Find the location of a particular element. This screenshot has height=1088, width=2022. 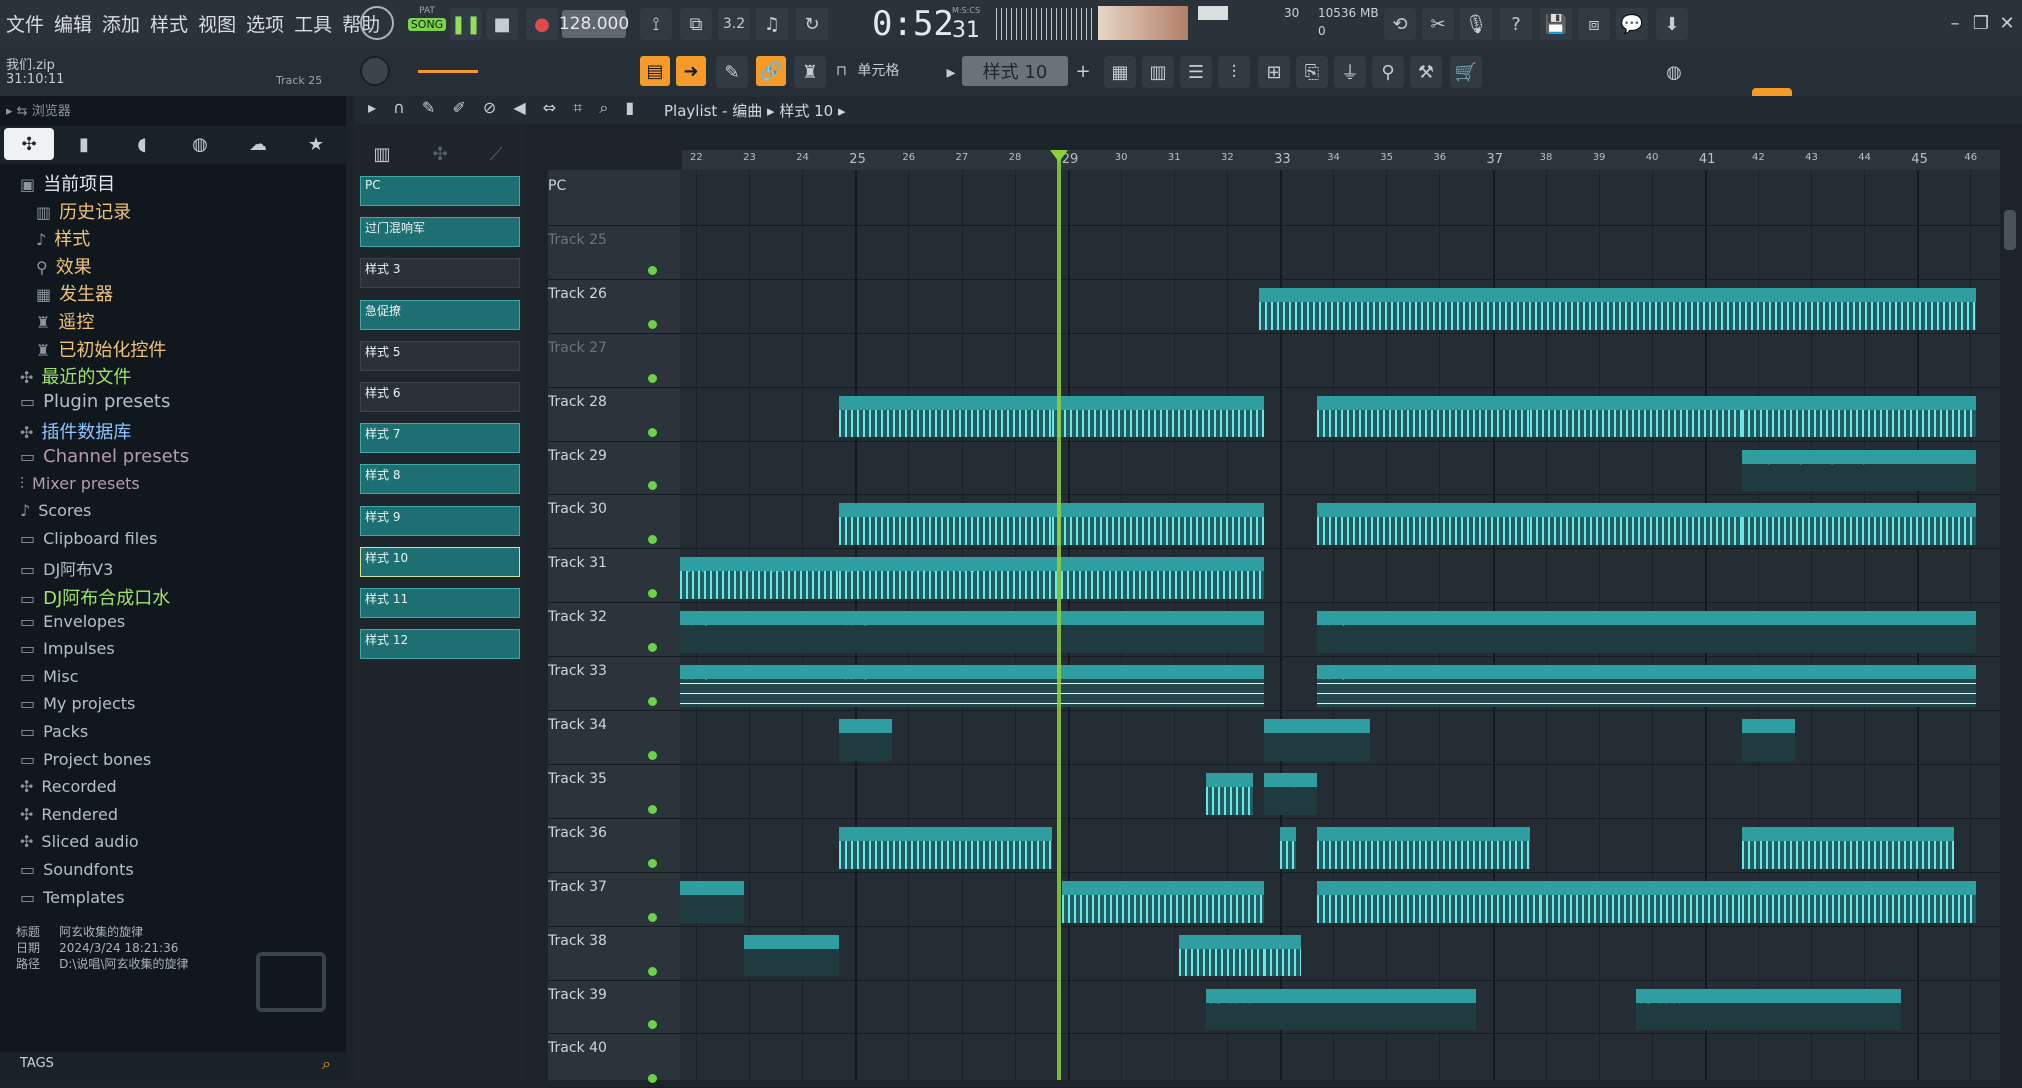

tab-online-icon: ◍ is located at coordinates (200, 144).